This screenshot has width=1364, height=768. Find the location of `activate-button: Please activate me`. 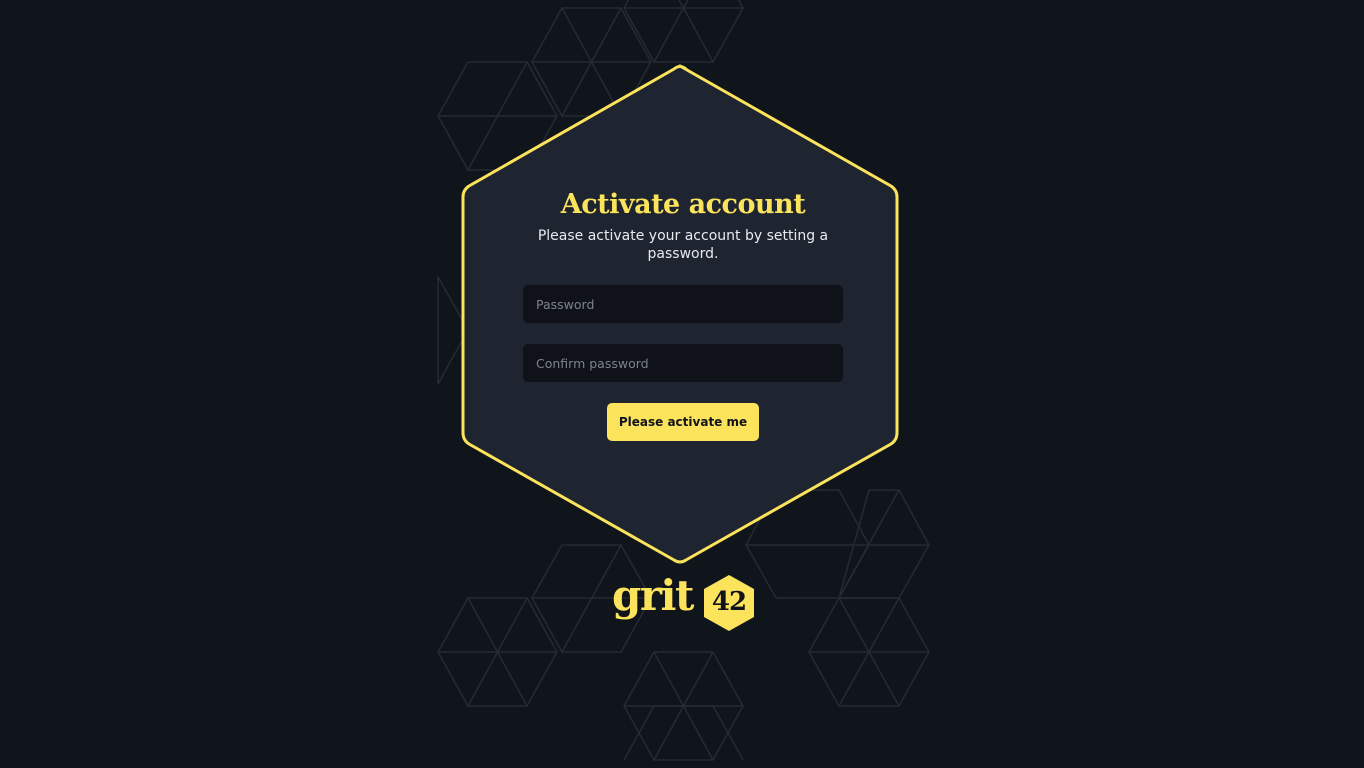

activate-button: Please activate me is located at coordinates (683, 422).